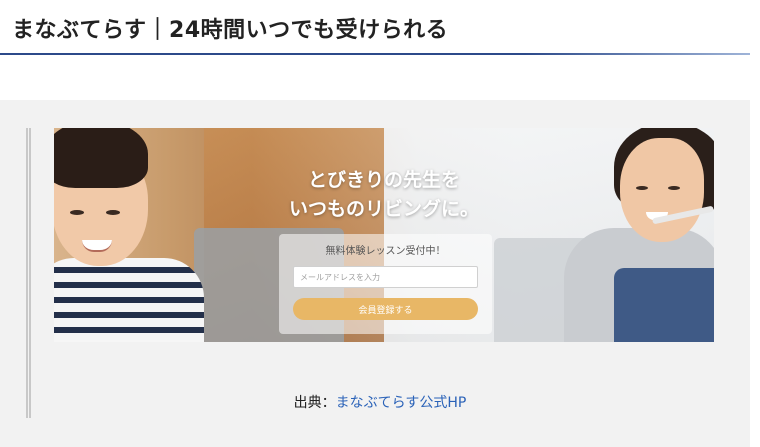  Describe the element at coordinates (383, 180) in the screenshot. I see `banner-headline-line1: とびきりの先生を` at that location.